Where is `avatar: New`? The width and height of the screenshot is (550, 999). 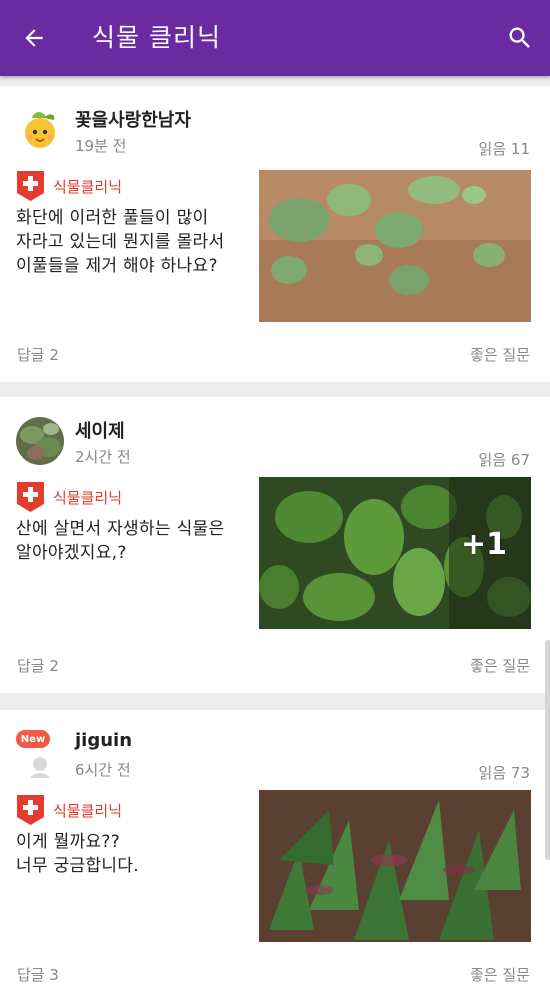 avatar: New is located at coordinates (40, 755).